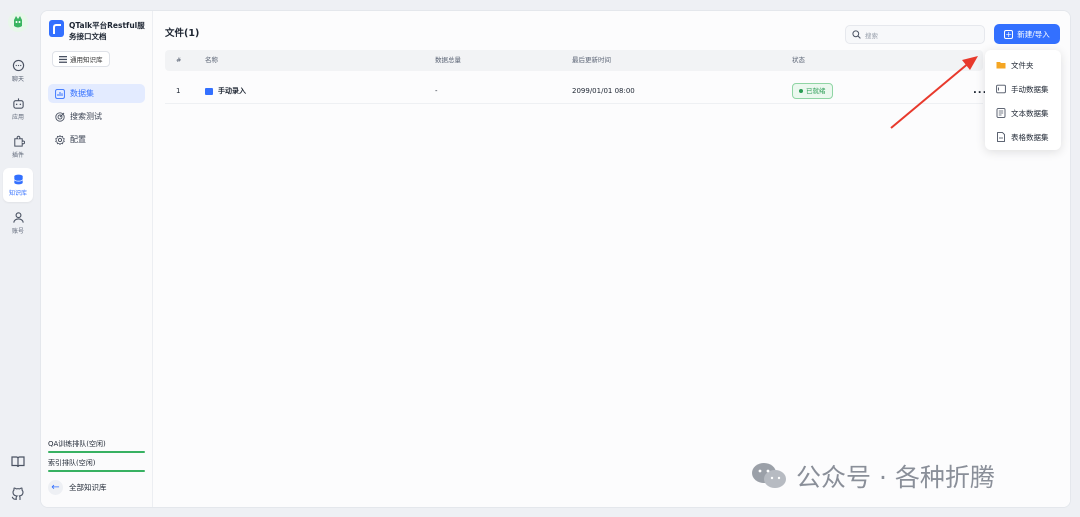  What do you see at coordinates (78, 139) in the screenshot?
I see `nav-label: 配置` at bounding box center [78, 139].